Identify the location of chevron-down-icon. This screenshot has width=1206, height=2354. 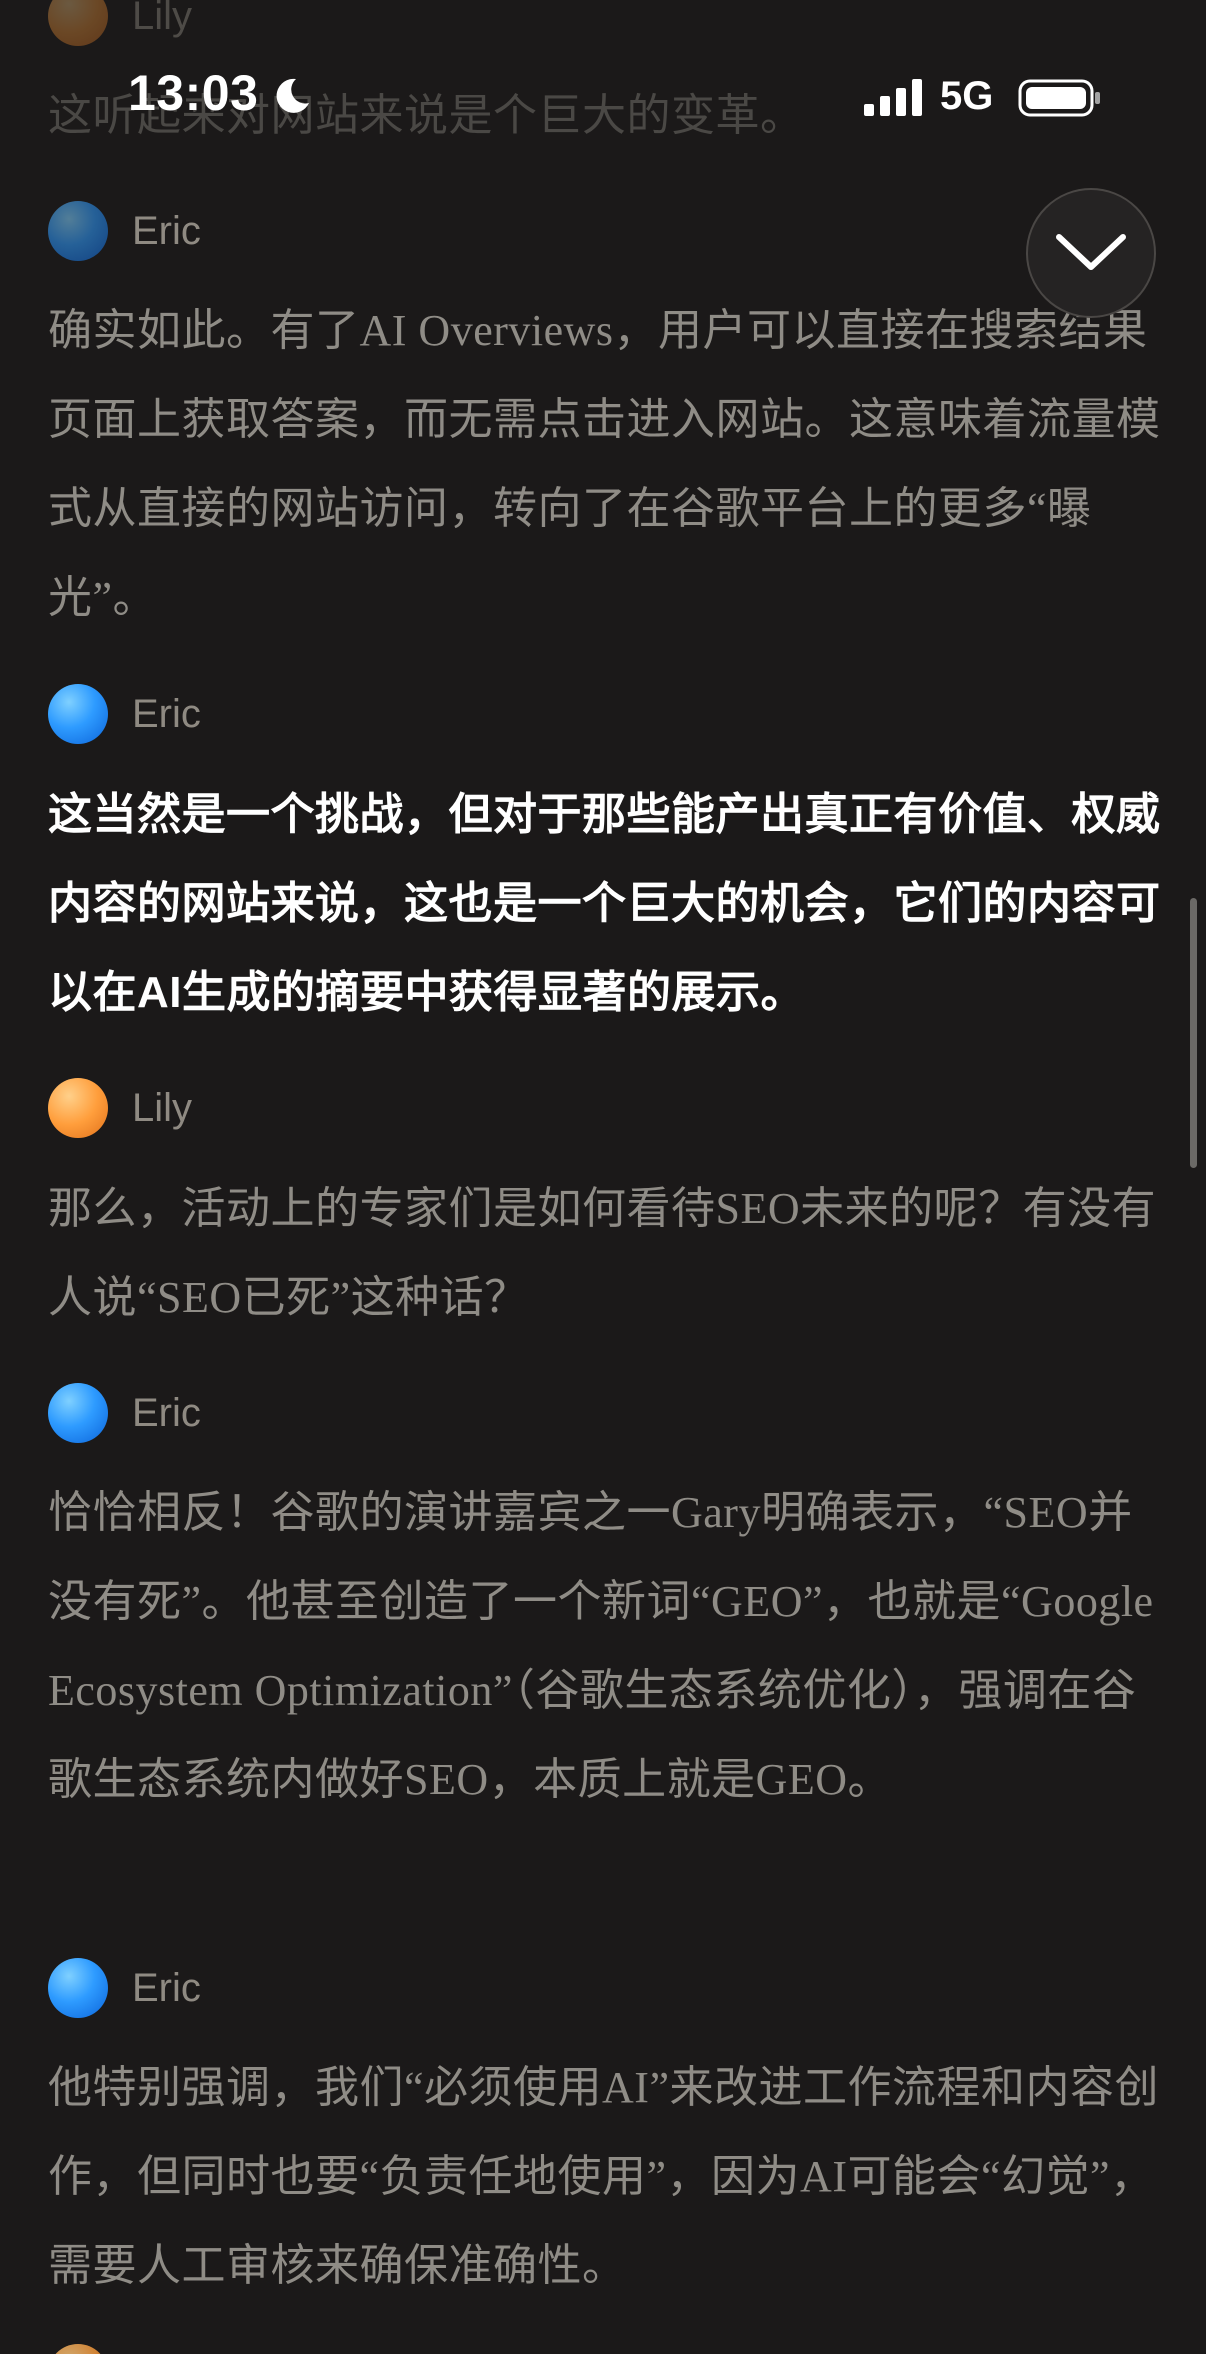
(1091, 252).